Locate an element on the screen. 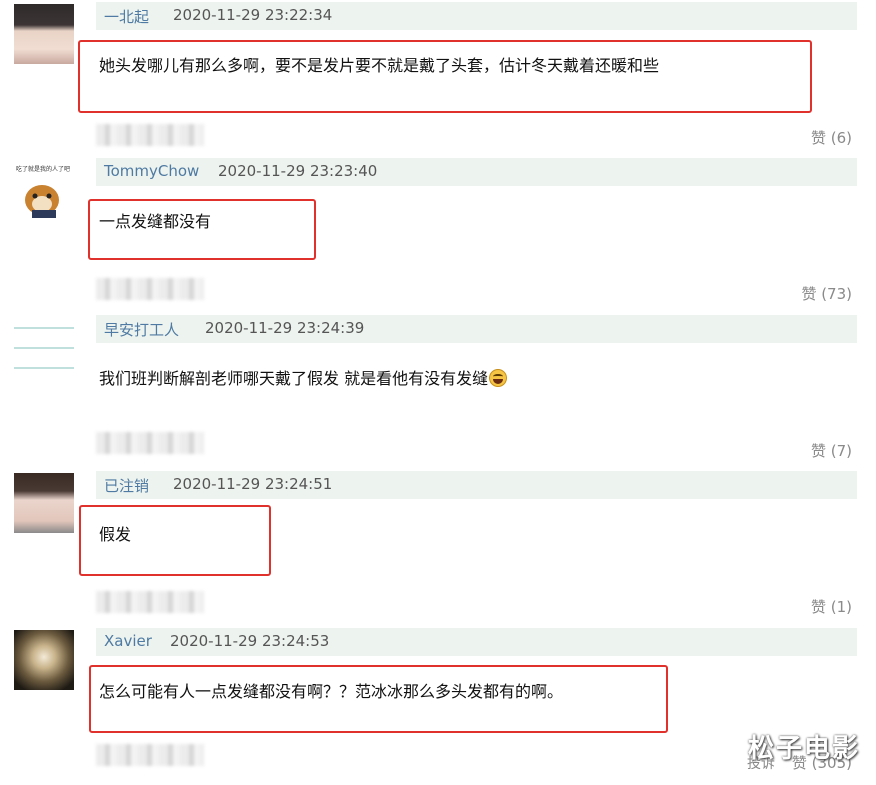 The width and height of the screenshot is (876, 785). like-button: 赞 (6) is located at coordinates (831, 137).